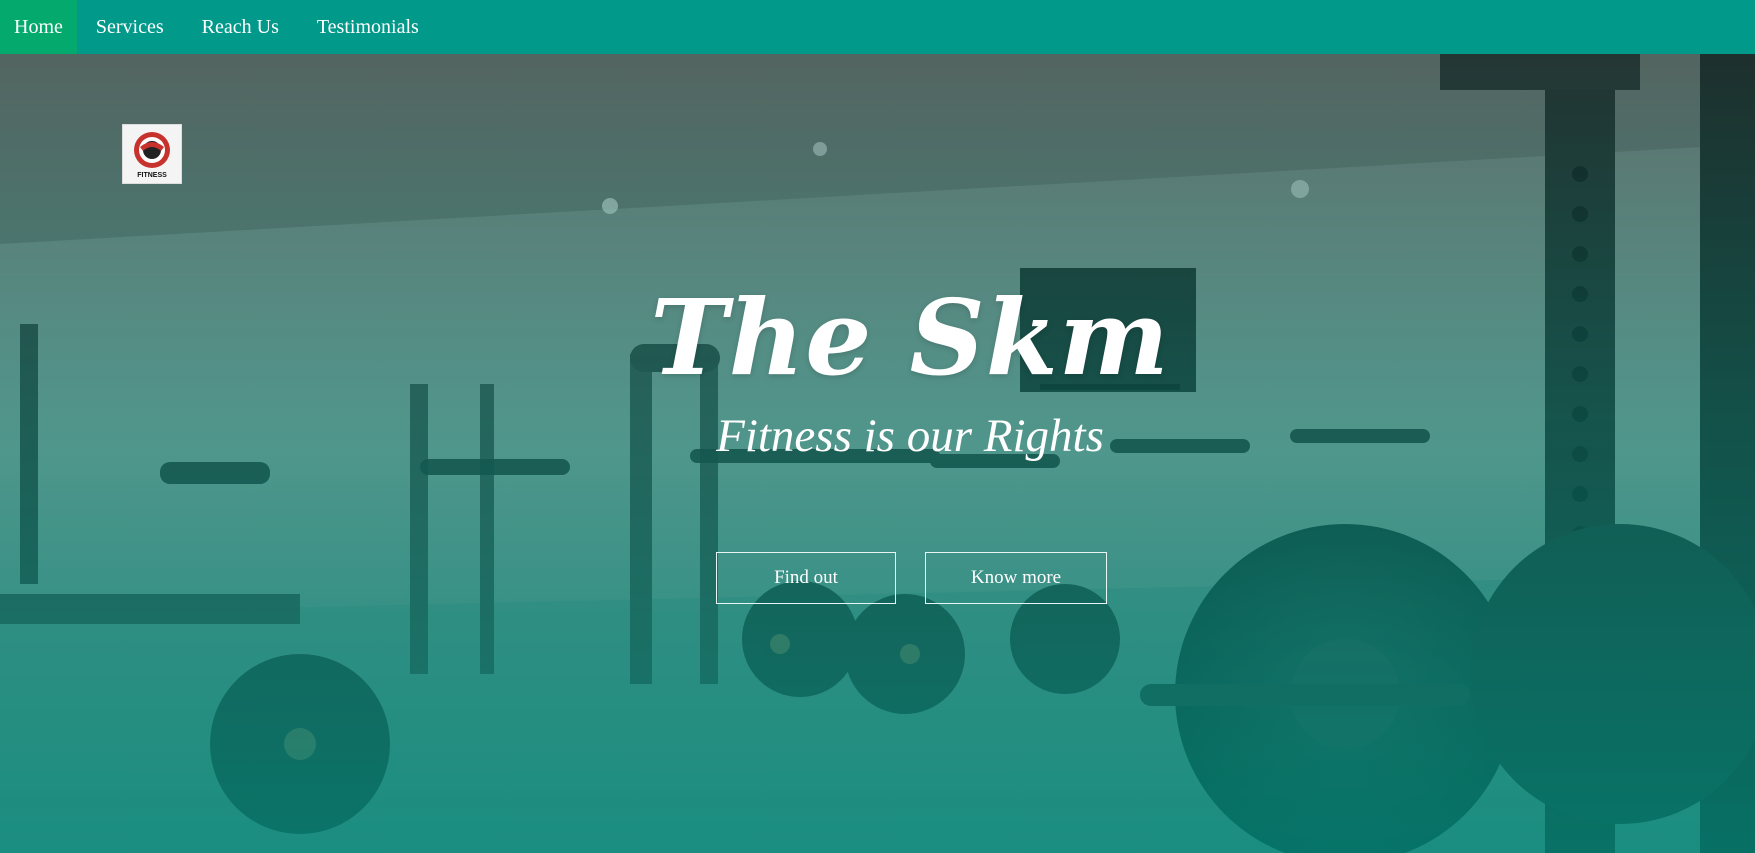  I want to click on hero-tagline: Fitness is our Rights, so click(910, 436).